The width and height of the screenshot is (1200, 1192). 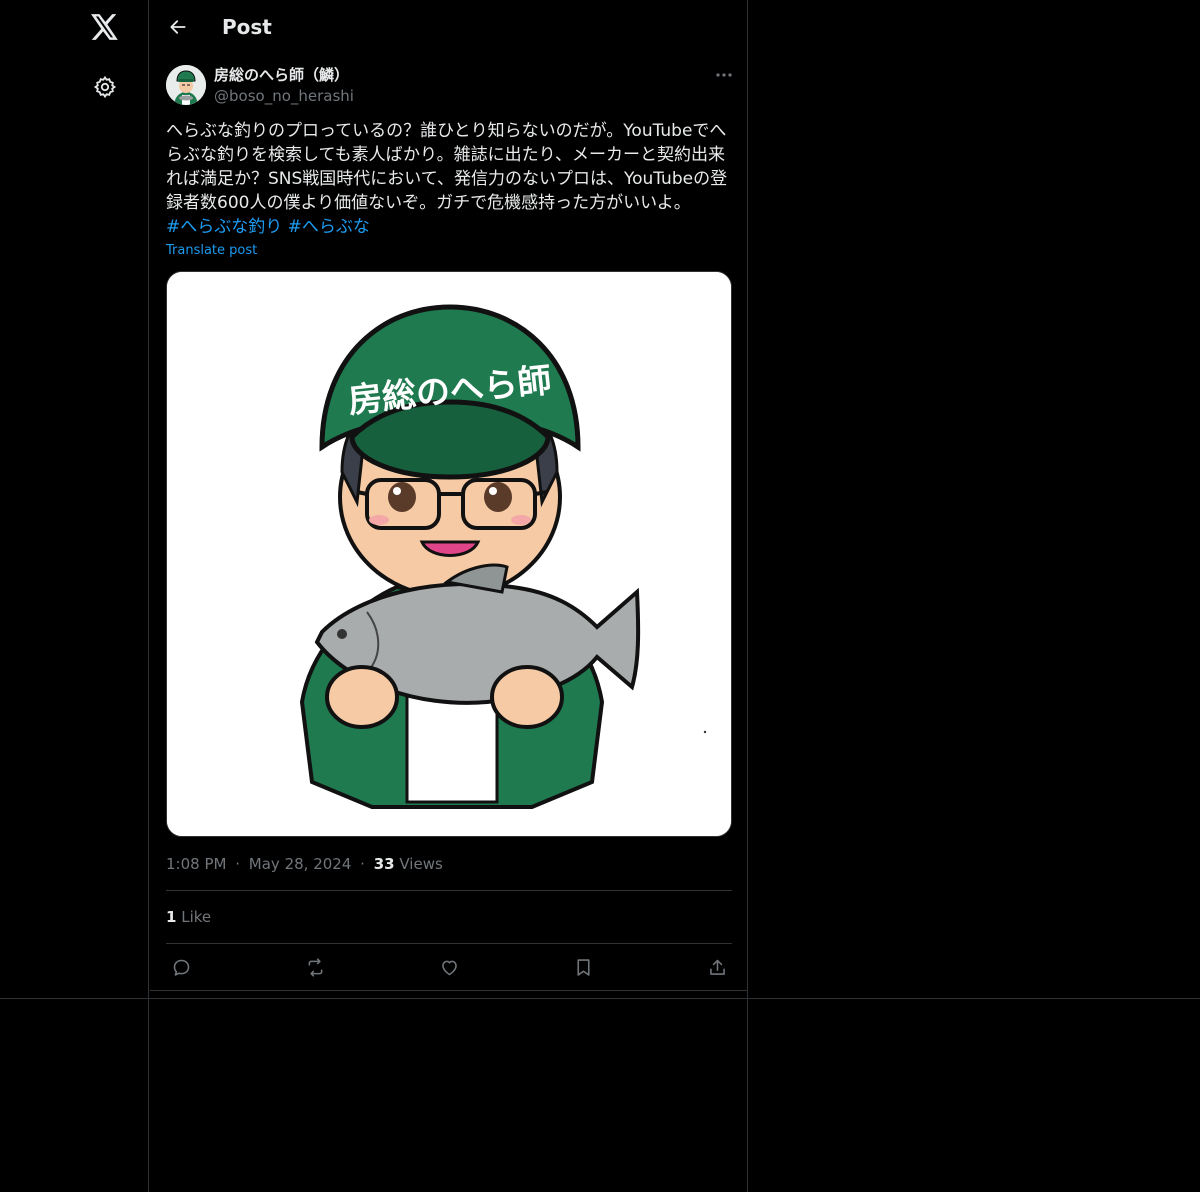 I want to click on hashtag-link: #へらぶな釣り, so click(x=224, y=227).